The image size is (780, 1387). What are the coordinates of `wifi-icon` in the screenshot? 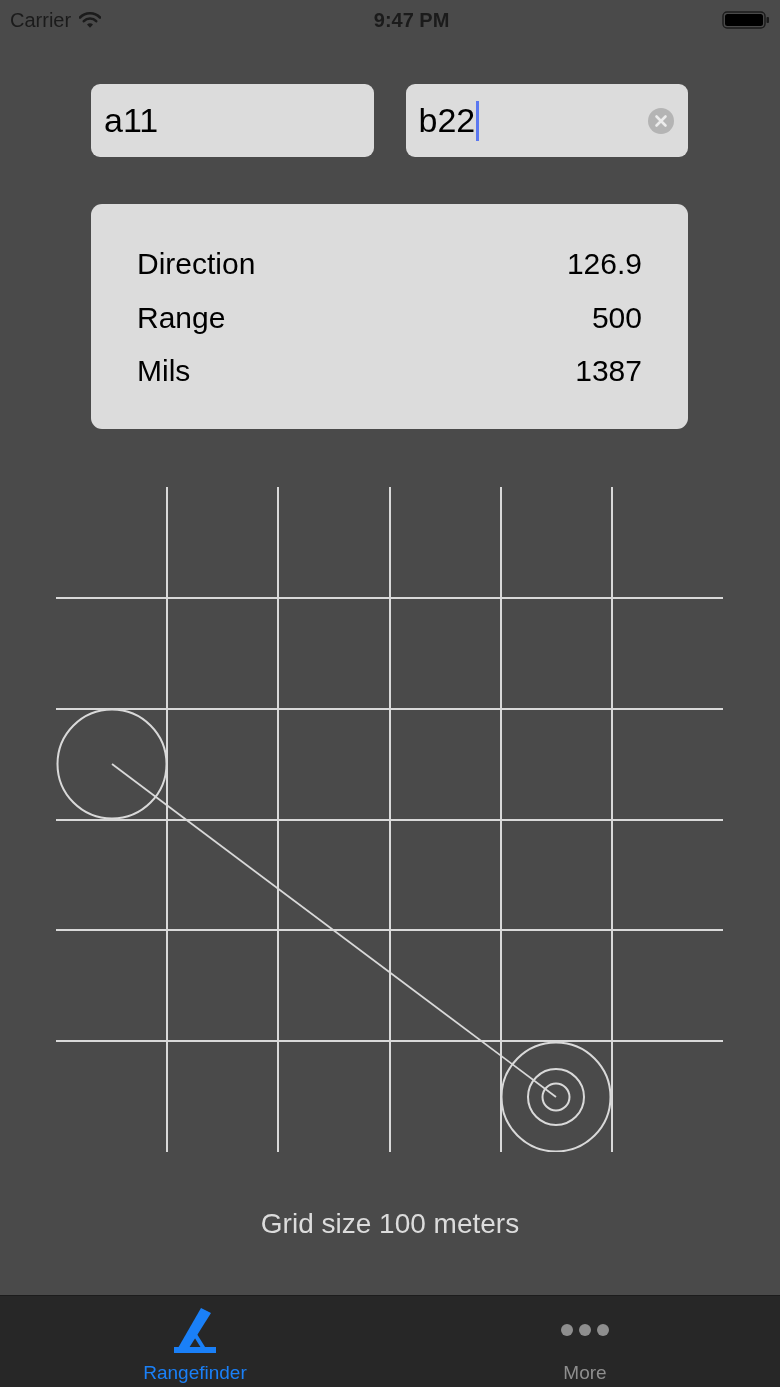 It's located at (90, 20).